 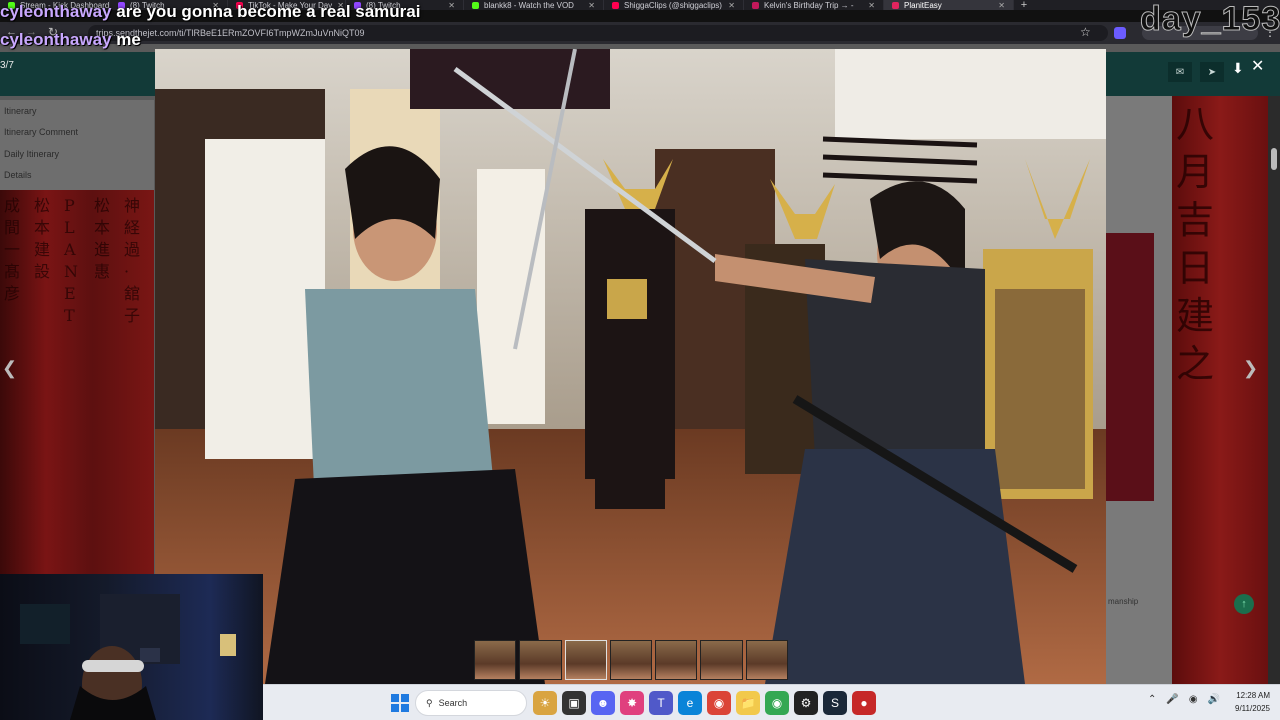 What do you see at coordinates (77, 176) in the screenshot?
I see `sidebar-item: Details` at bounding box center [77, 176].